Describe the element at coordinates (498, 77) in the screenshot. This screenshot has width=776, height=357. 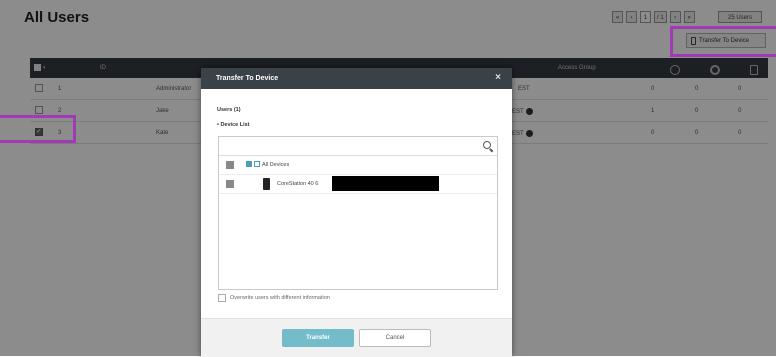
I see `close-icon: ×` at that location.